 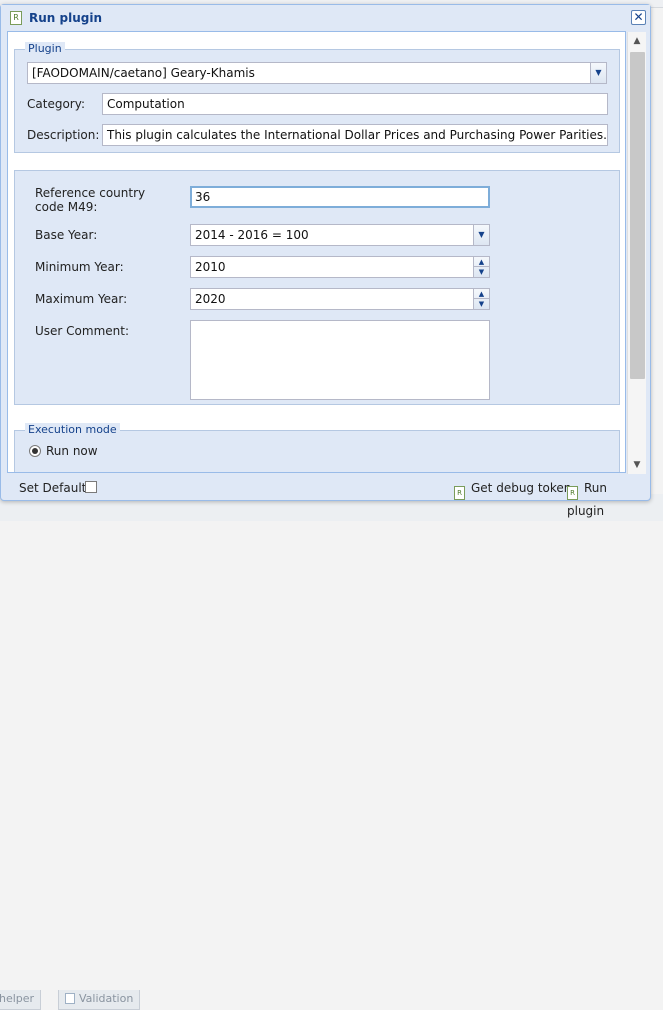 I want to click on category-value: Computation, so click(x=146, y=104).